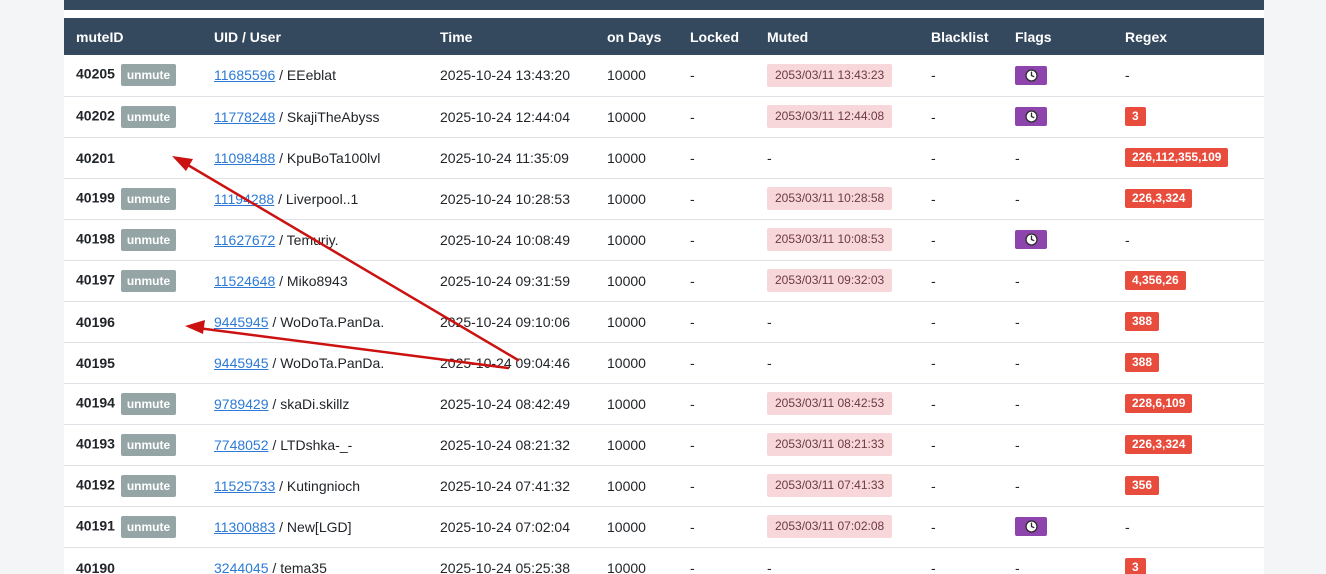  I want to click on cell-time: 2025-10-24 08:42:49, so click(505, 403).